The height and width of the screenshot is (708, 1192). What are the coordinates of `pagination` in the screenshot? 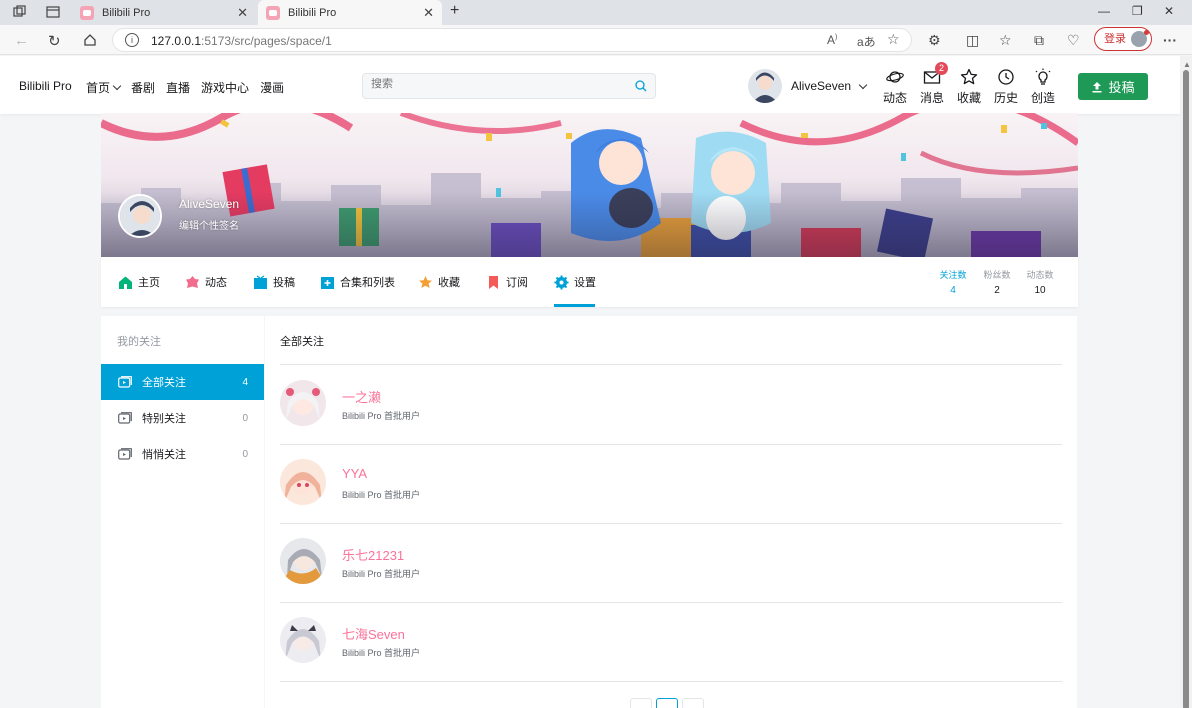 It's located at (667, 703).